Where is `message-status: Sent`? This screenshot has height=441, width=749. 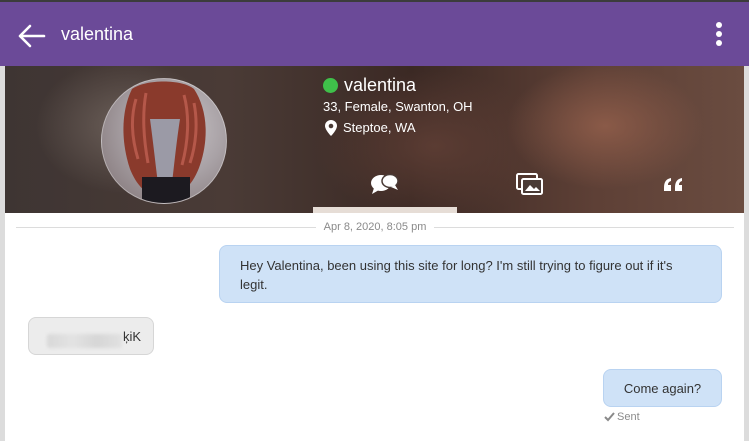 message-status: Sent is located at coordinates (622, 417).